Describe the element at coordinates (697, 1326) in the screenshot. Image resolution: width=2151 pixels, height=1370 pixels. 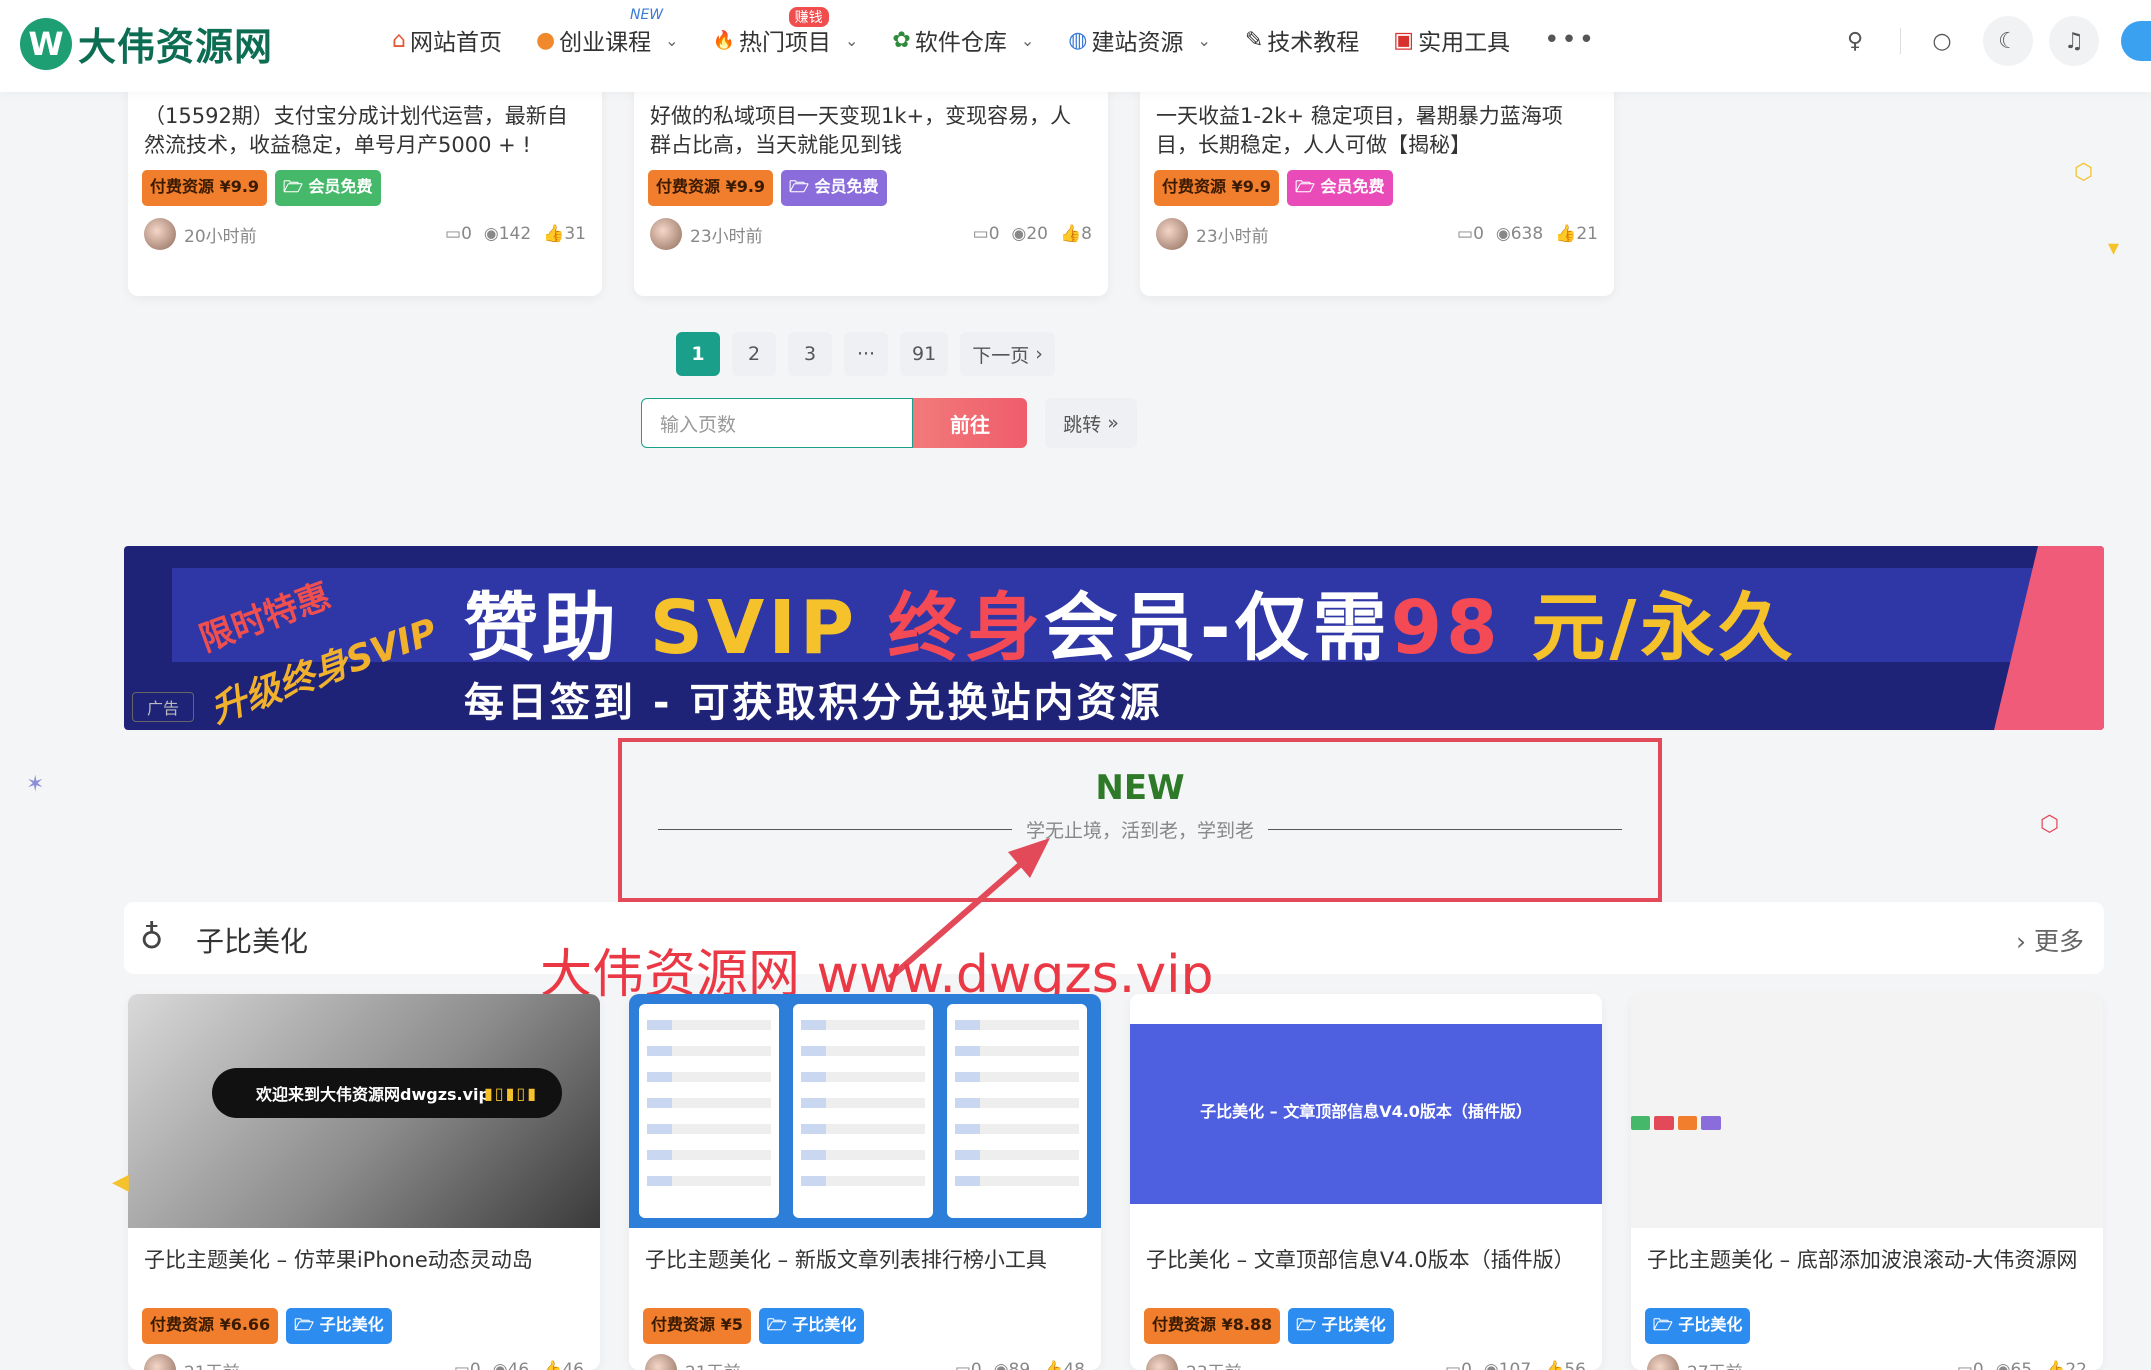
I see `price-tag: 付费资源 ¥5` at that location.